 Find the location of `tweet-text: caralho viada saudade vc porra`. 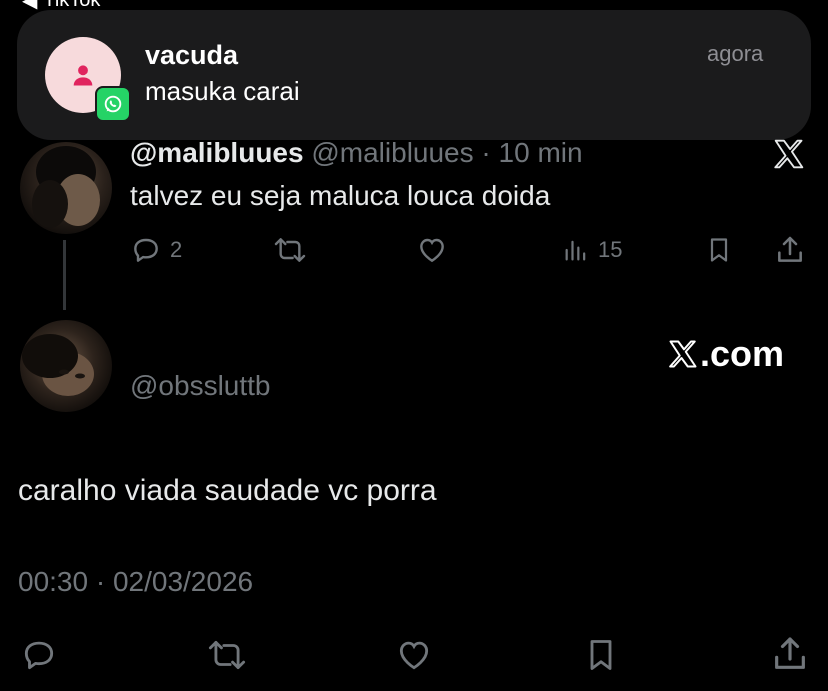

tweet-text: caralho viada saudade vc porra is located at coordinates (227, 490).